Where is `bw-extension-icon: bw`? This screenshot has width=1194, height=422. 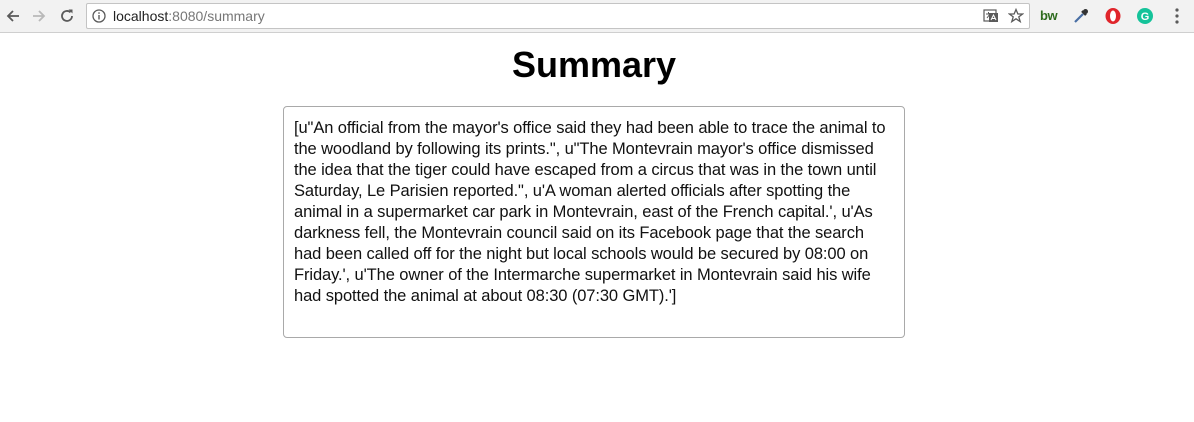
bw-extension-icon: bw is located at coordinates (1049, 15).